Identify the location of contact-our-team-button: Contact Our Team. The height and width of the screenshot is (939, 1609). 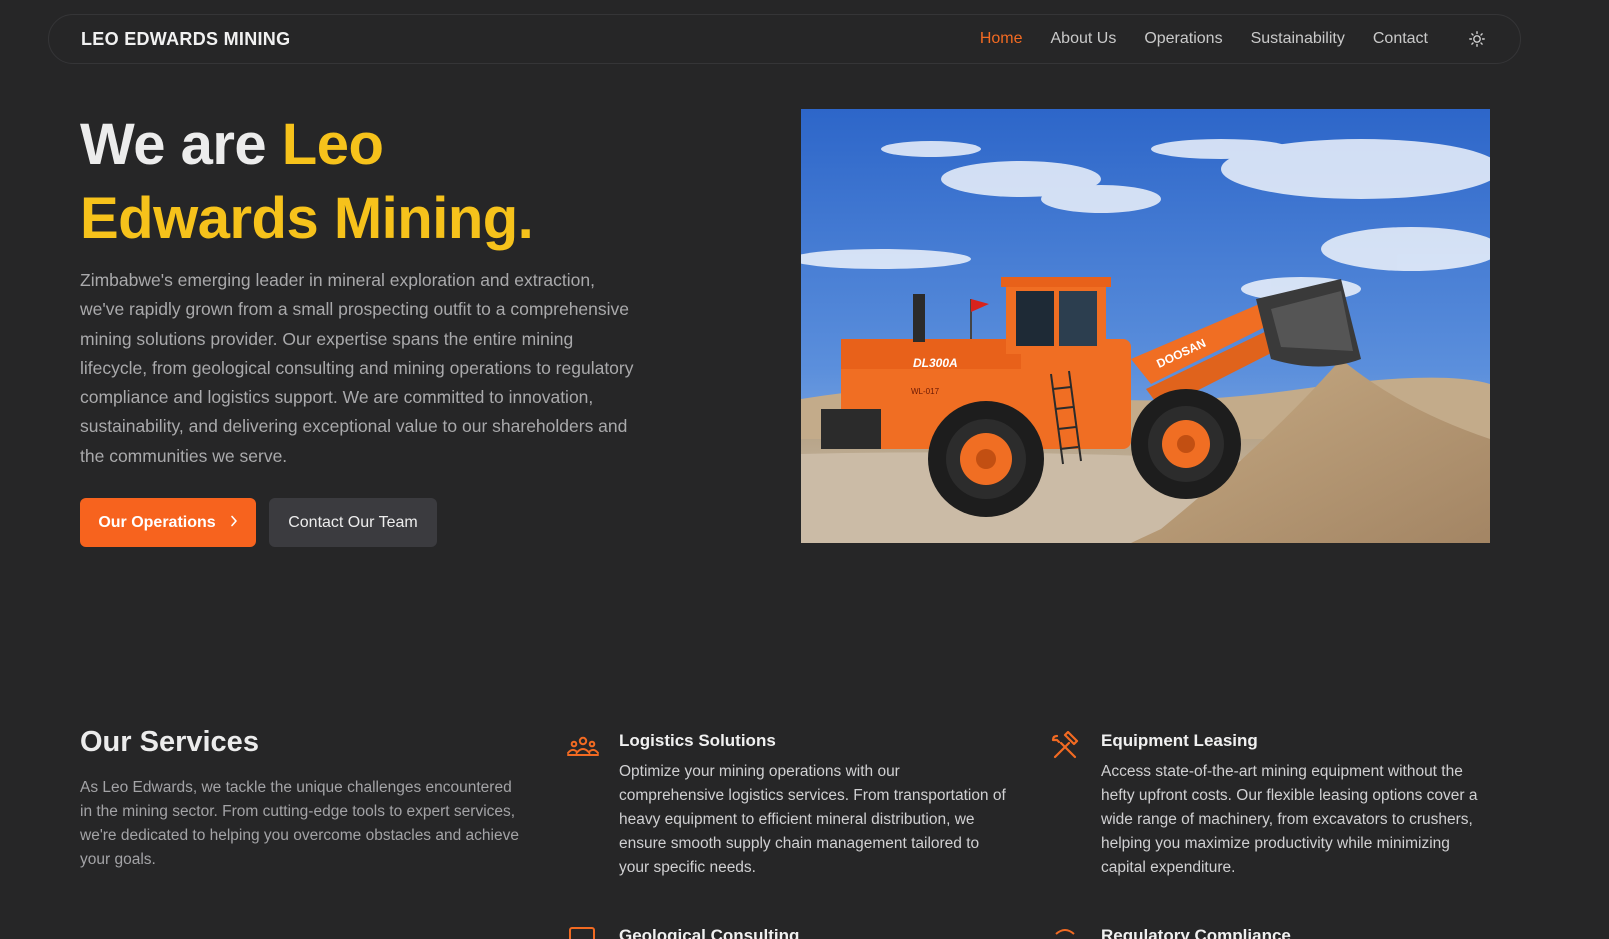
(353, 522).